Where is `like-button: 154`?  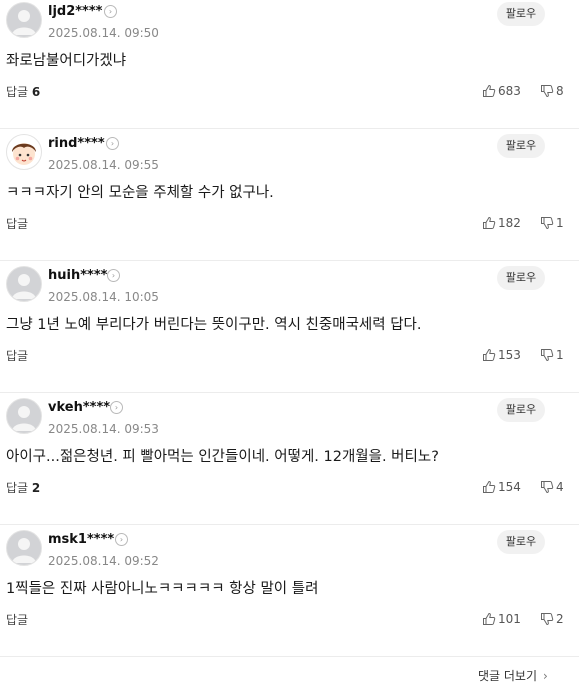 like-button: 154 is located at coordinates (501, 487).